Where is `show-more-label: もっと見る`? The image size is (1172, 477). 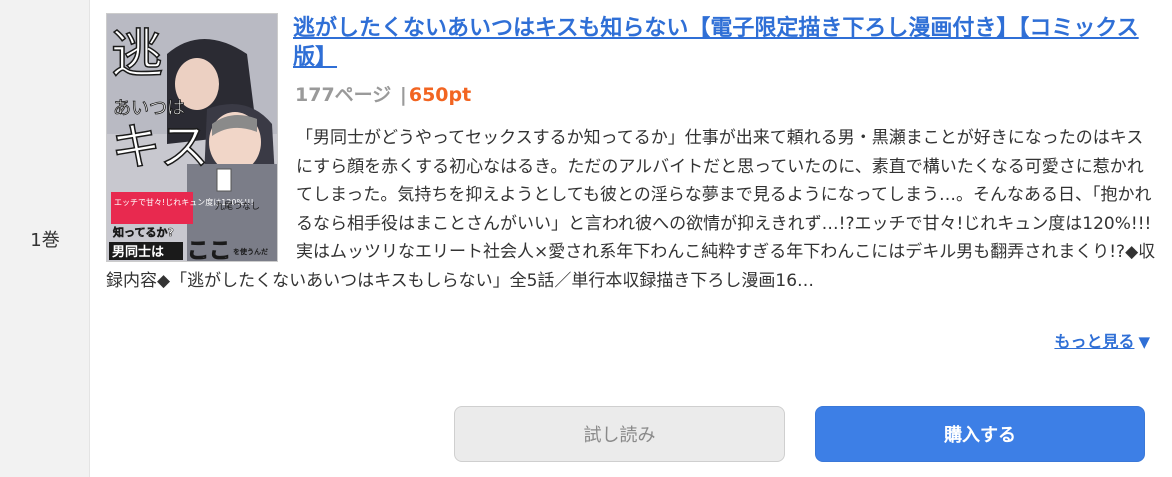 show-more-label: もっと見る is located at coordinates (1094, 341).